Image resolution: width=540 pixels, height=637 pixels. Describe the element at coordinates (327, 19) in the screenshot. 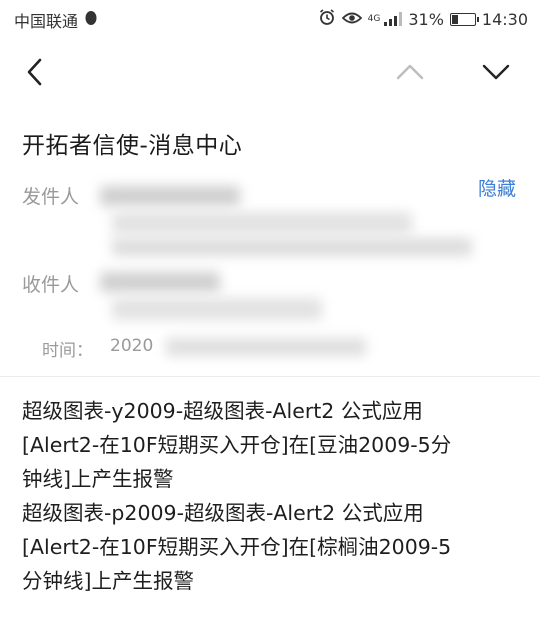

I see `alarm-icon` at that location.